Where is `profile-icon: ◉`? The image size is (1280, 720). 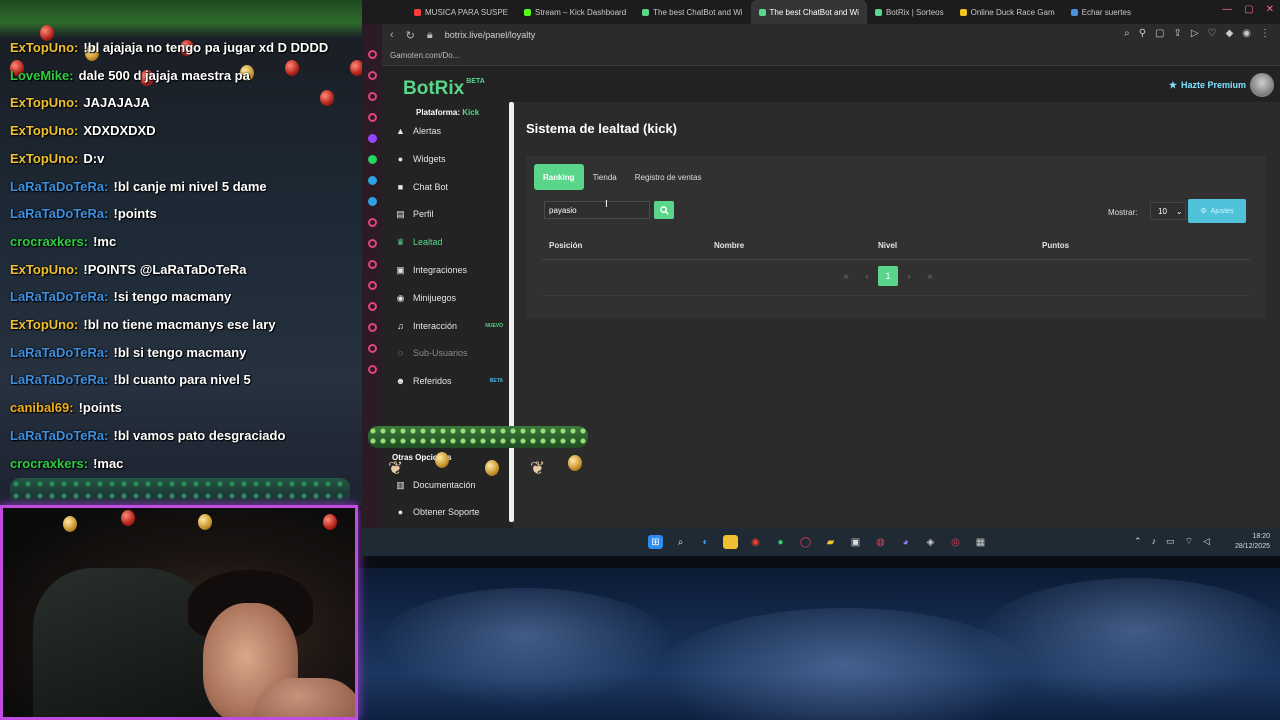
profile-icon: ◉ is located at coordinates (1246, 33).